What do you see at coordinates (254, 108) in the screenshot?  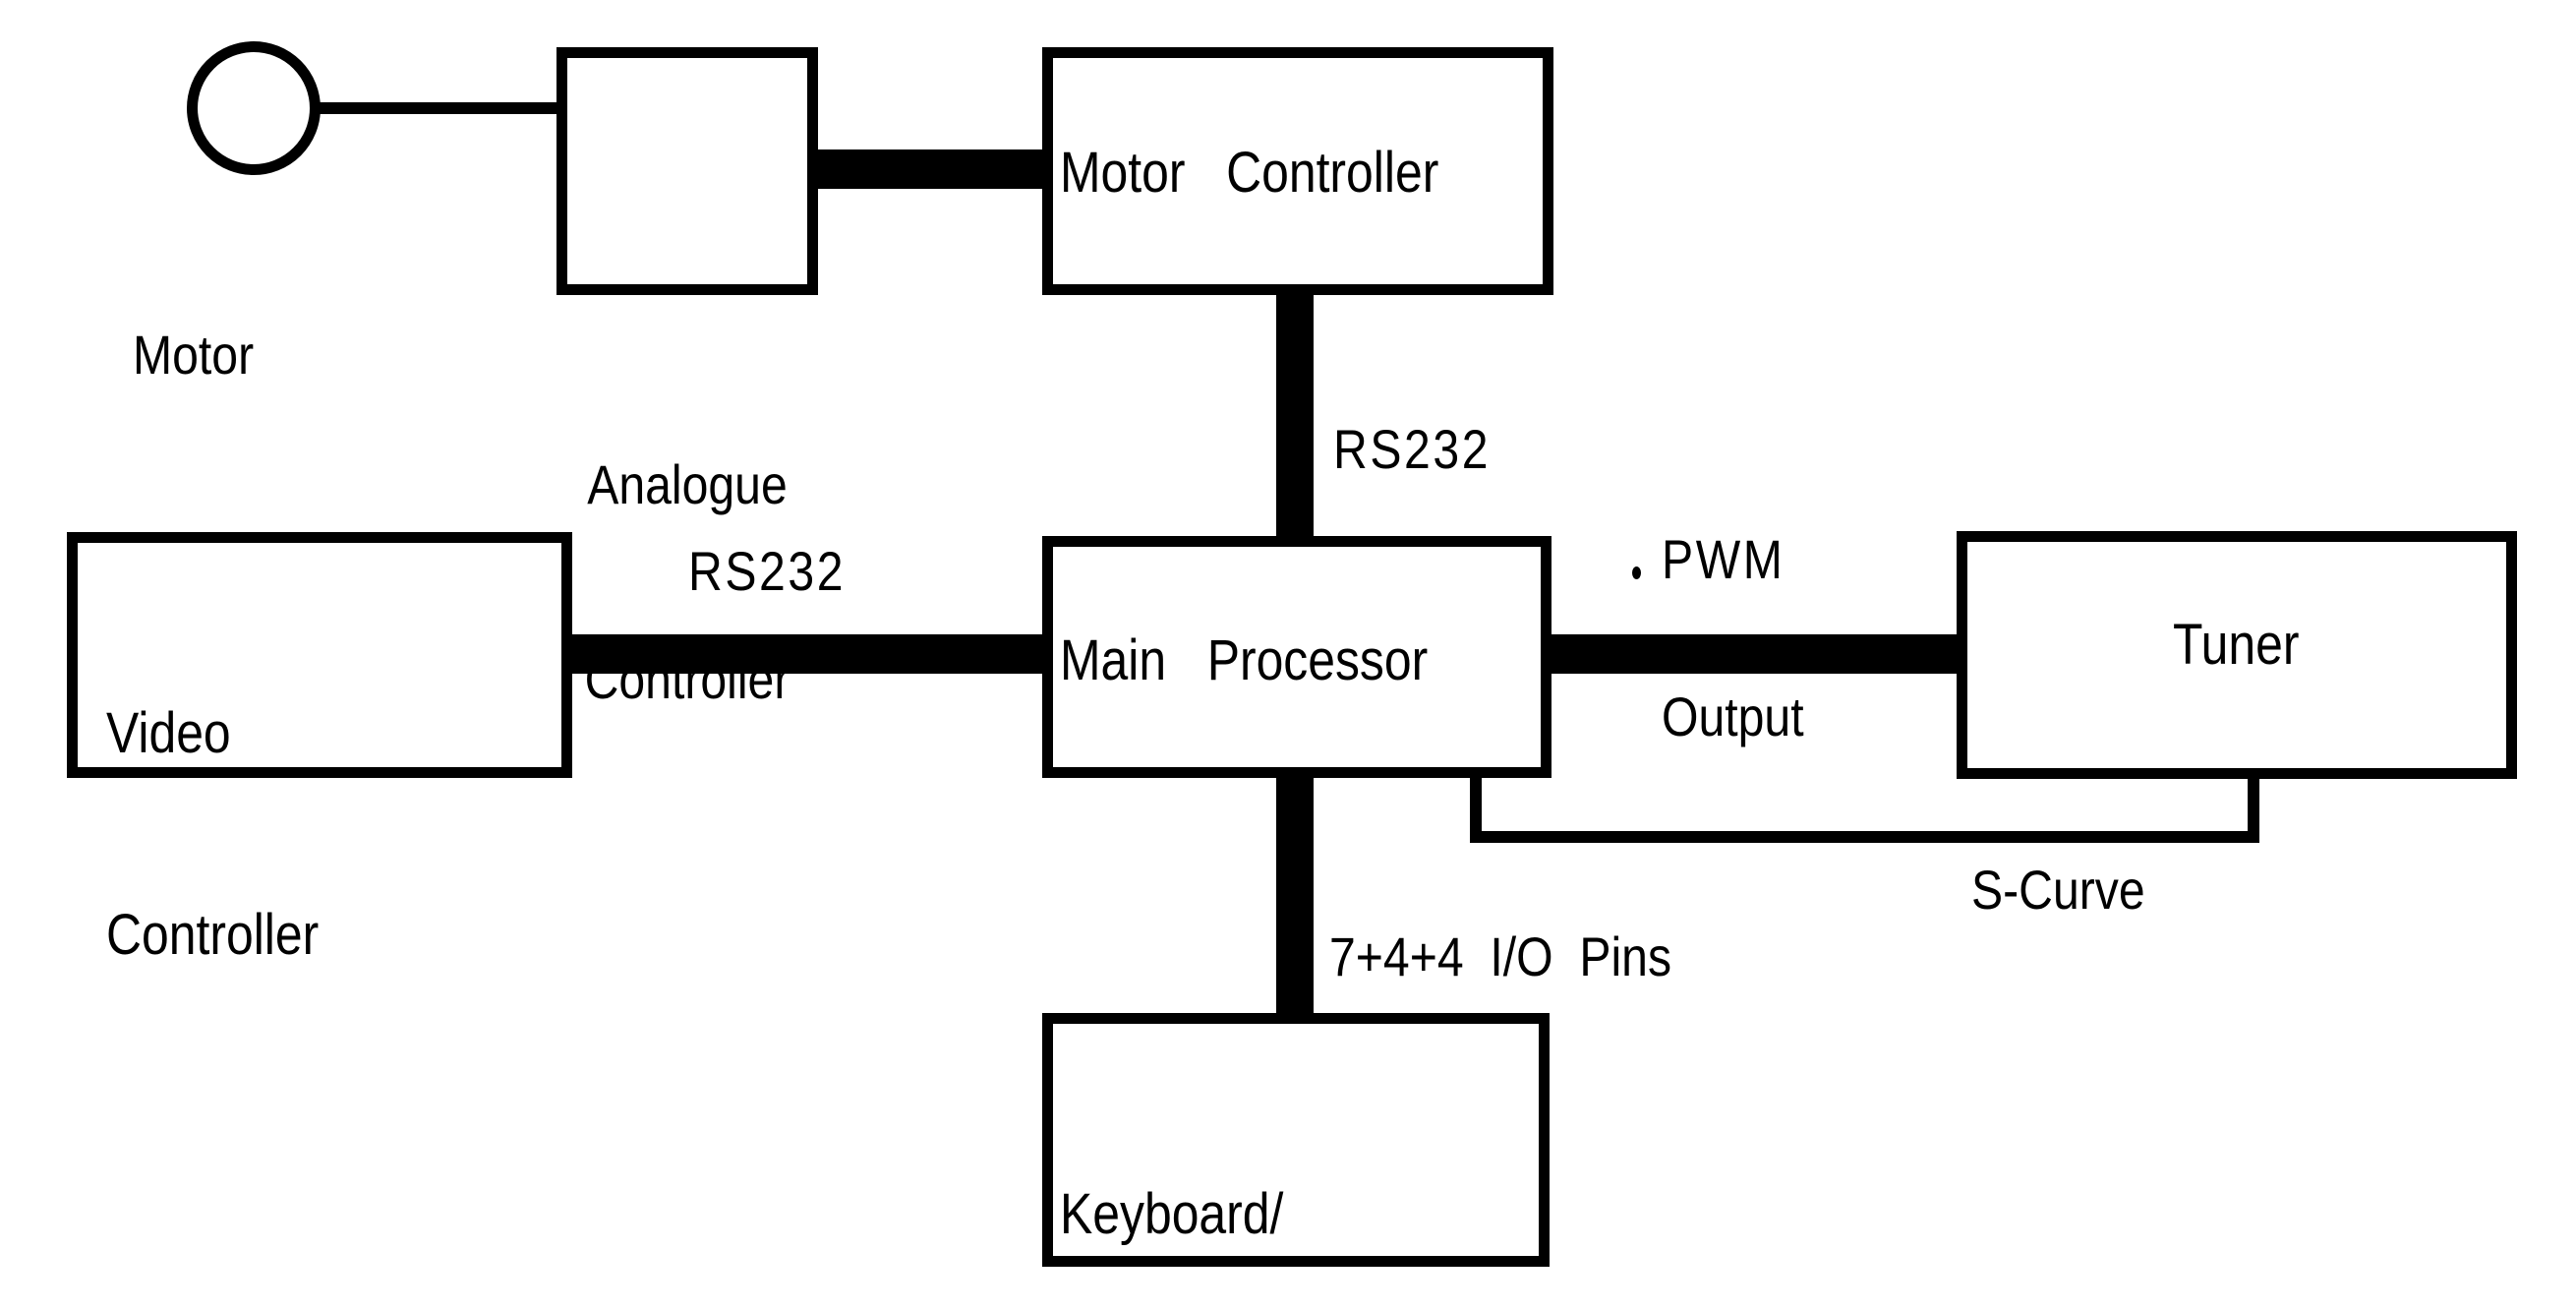 I see `motor-symbol-circle` at bounding box center [254, 108].